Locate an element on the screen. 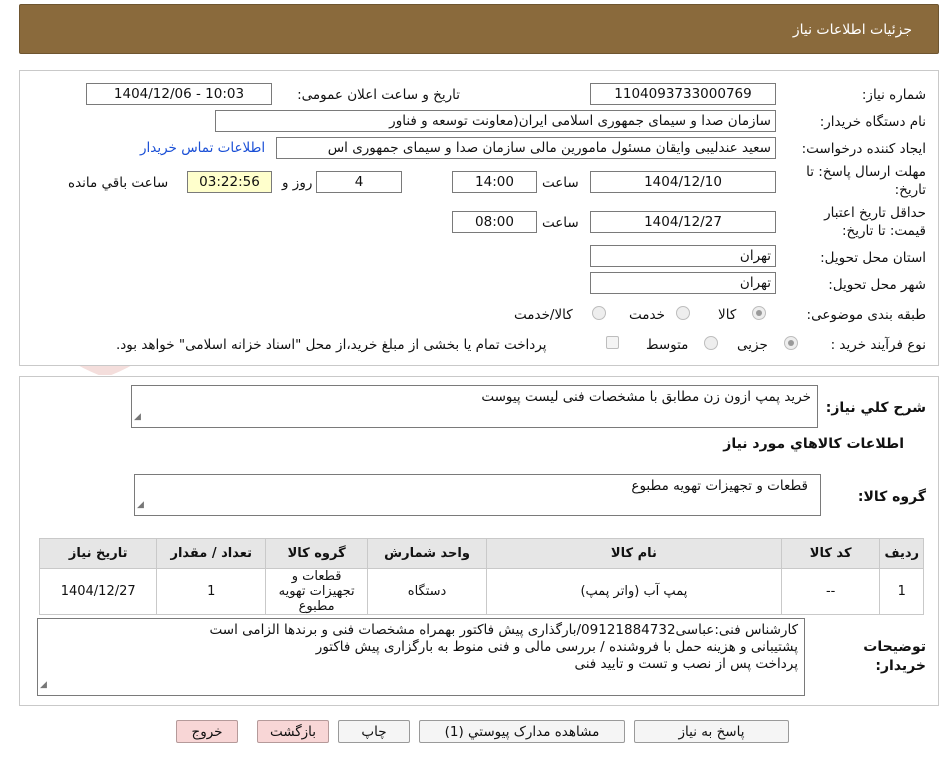 The width and height of the screenshot is (944, 764). col-qty-header: تعداد / مقدار is located at coordinates (211, 553).